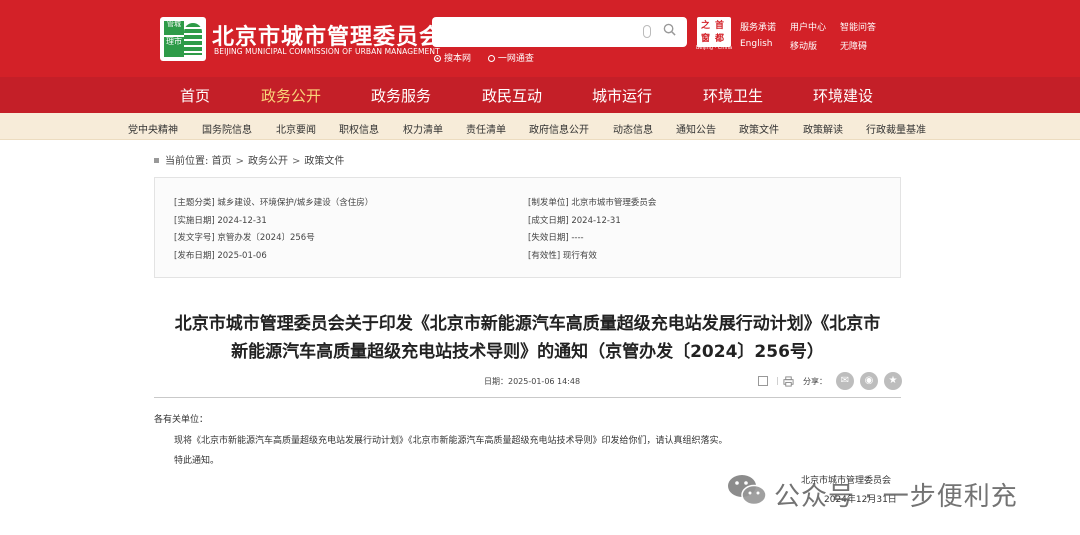 Image resolution: width=1080 pixels, height=535 pixels. What do you see at coordinates (843, 95) in the screenshot?
I see `nav-environment-construction: 环境建设` at bounding box center [843, 95].